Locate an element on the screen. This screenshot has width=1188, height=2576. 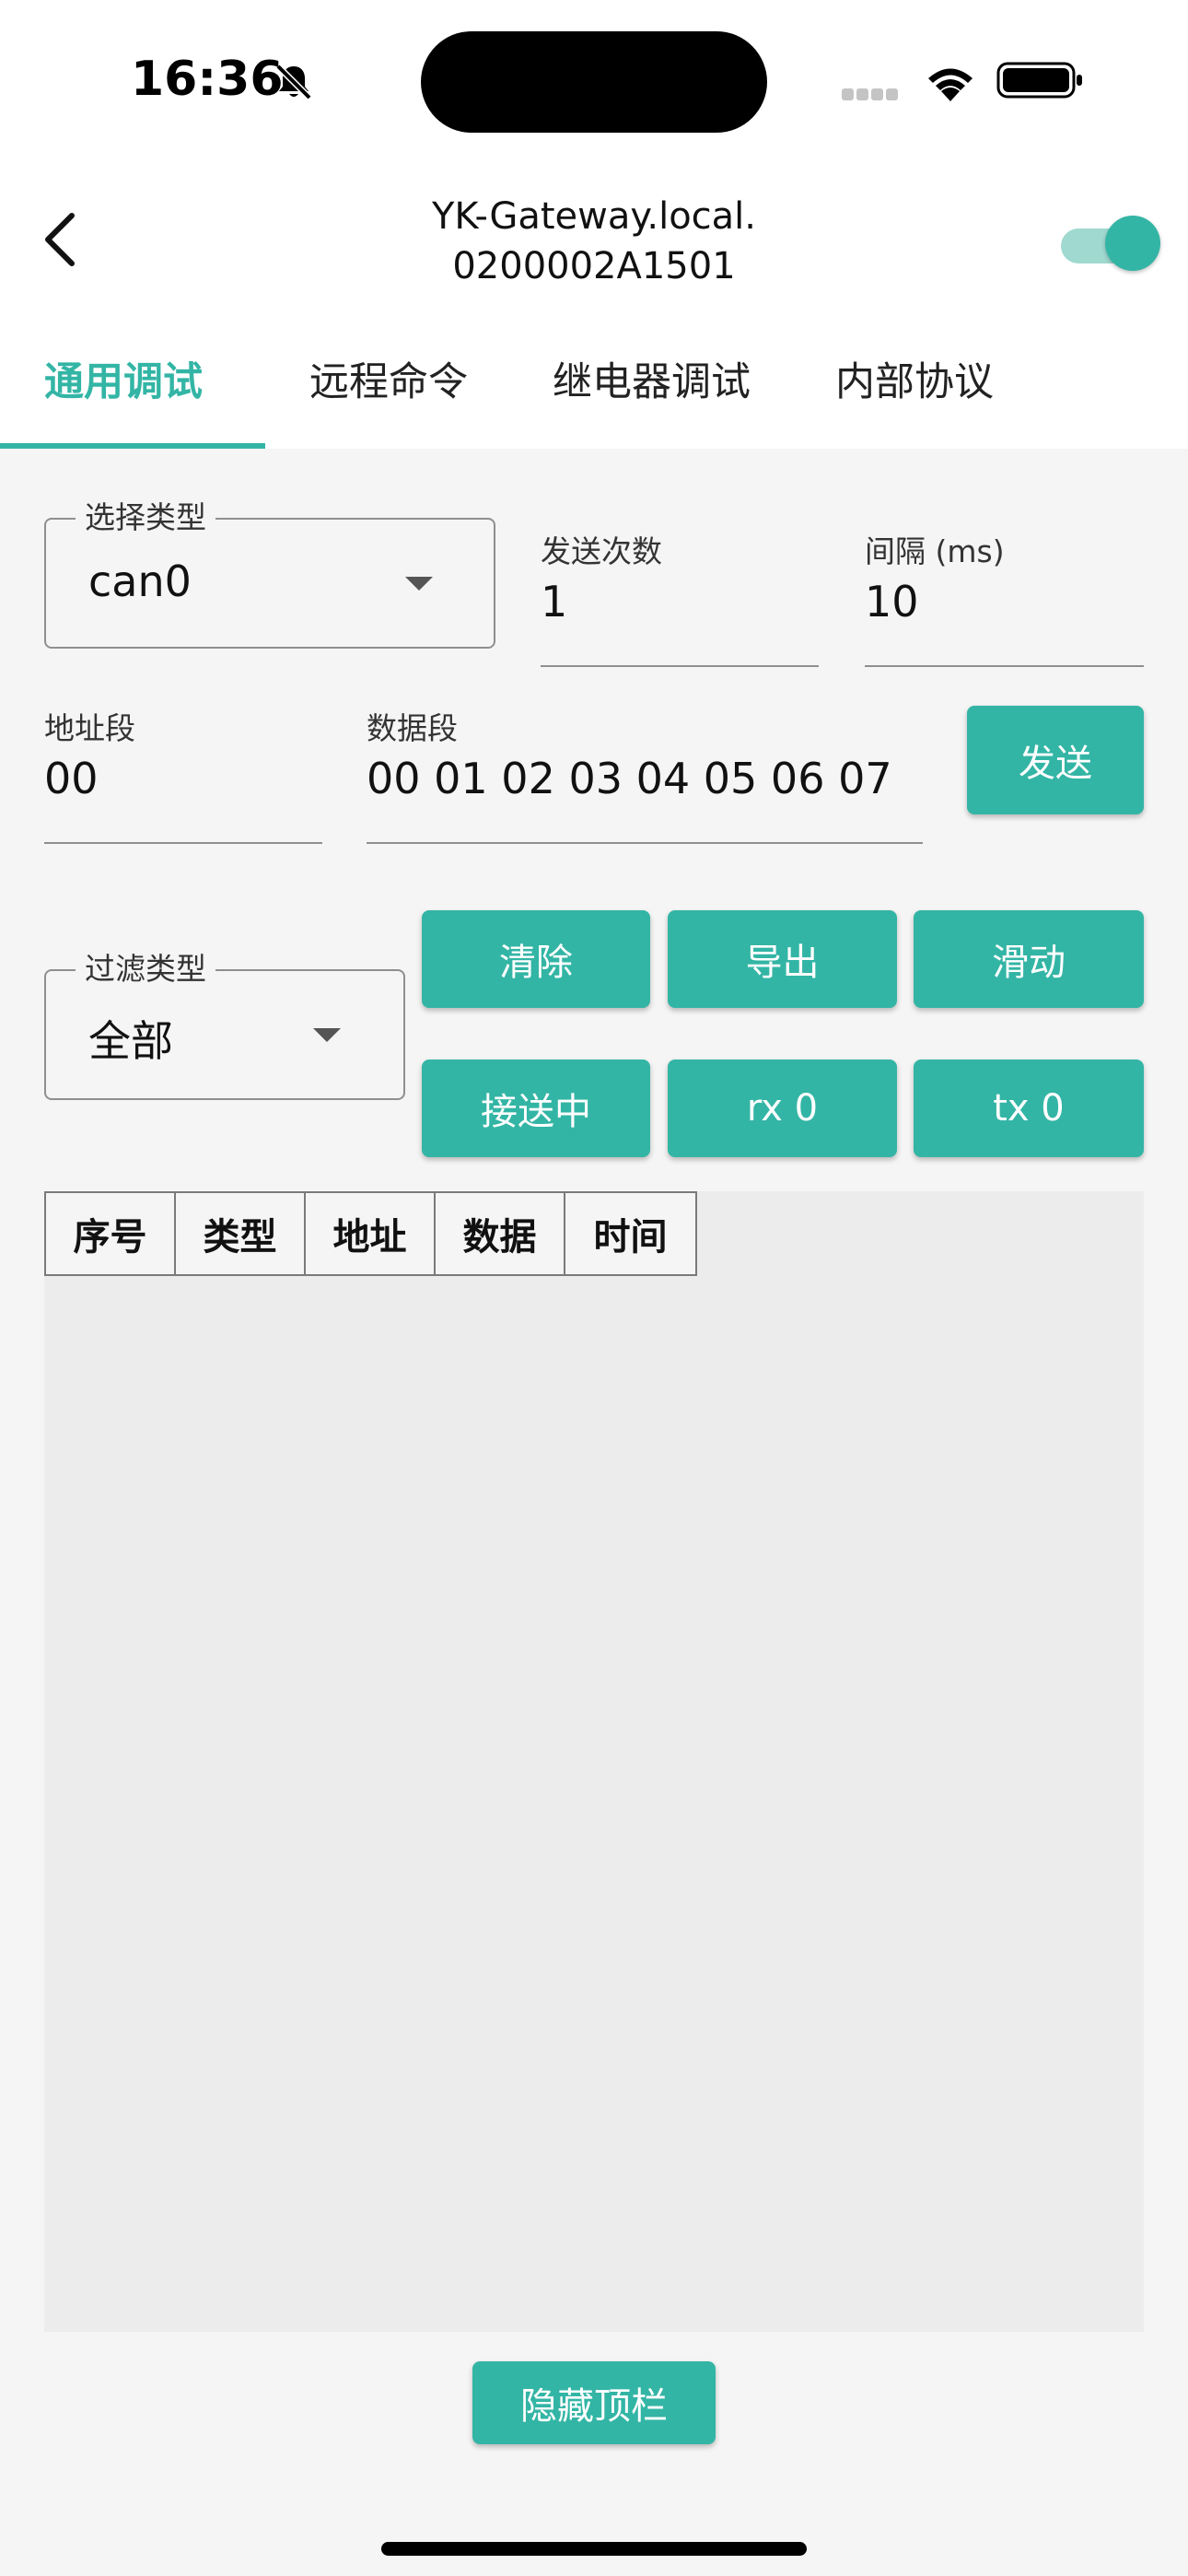
interval-field: 间隔 (ms) 10 is located at coordinates (1004, 597).